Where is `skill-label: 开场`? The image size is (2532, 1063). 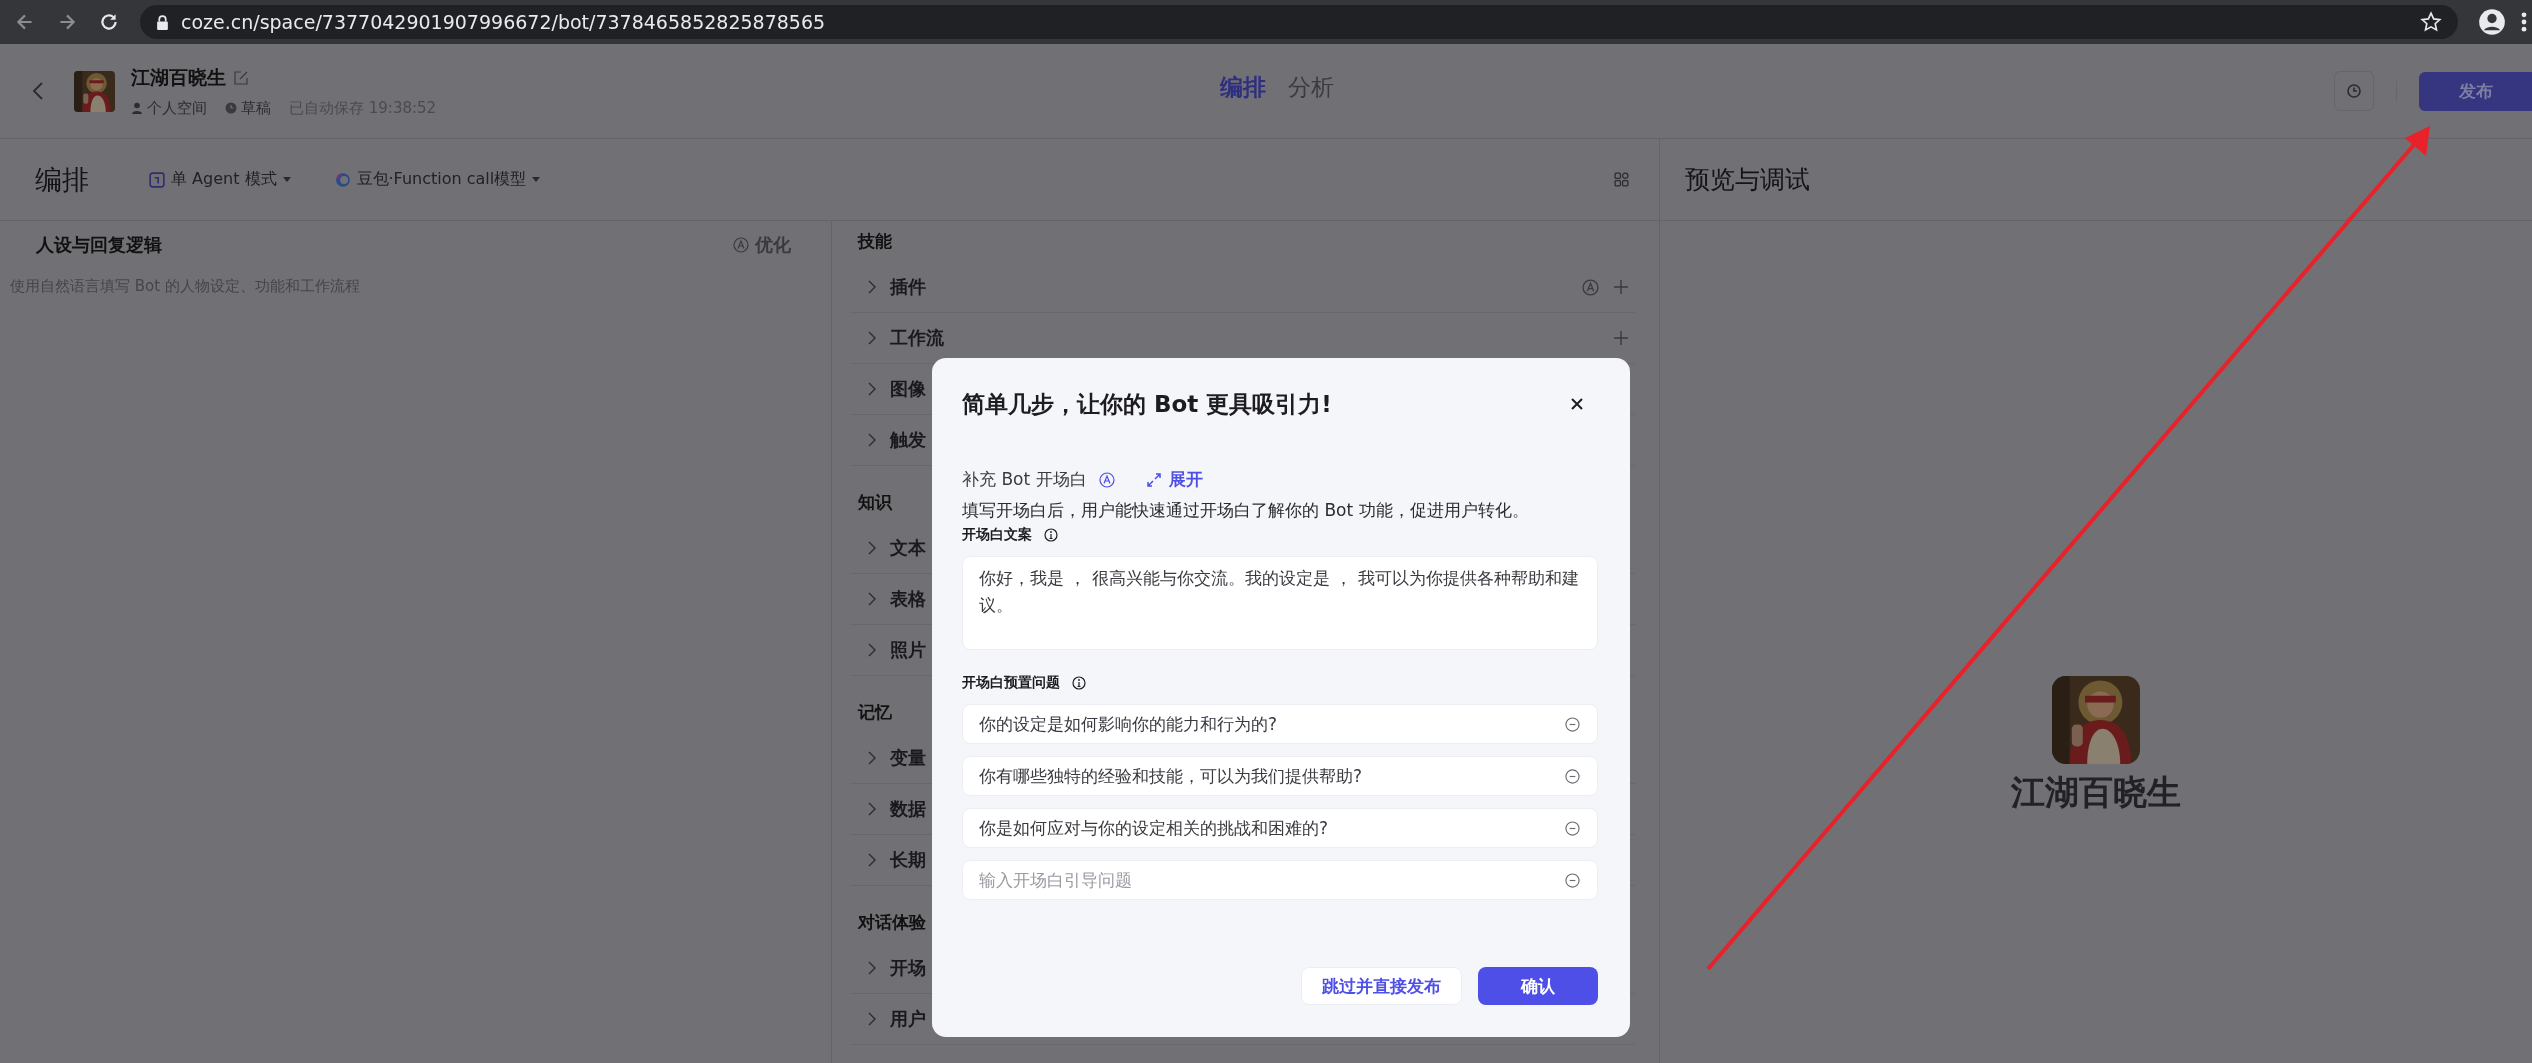
skill-label: 开场 is located at coordinates (908, 968).